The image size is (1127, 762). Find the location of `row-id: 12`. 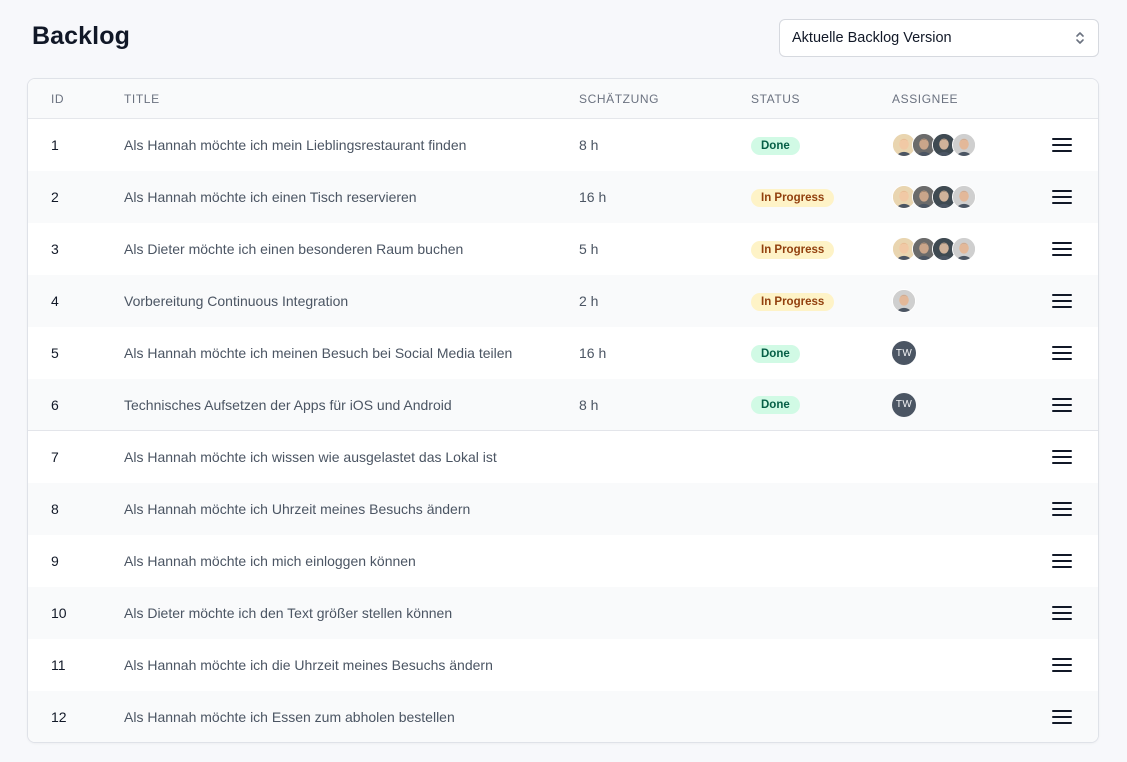

row-id: 12 is located at coordinates (59, 717).